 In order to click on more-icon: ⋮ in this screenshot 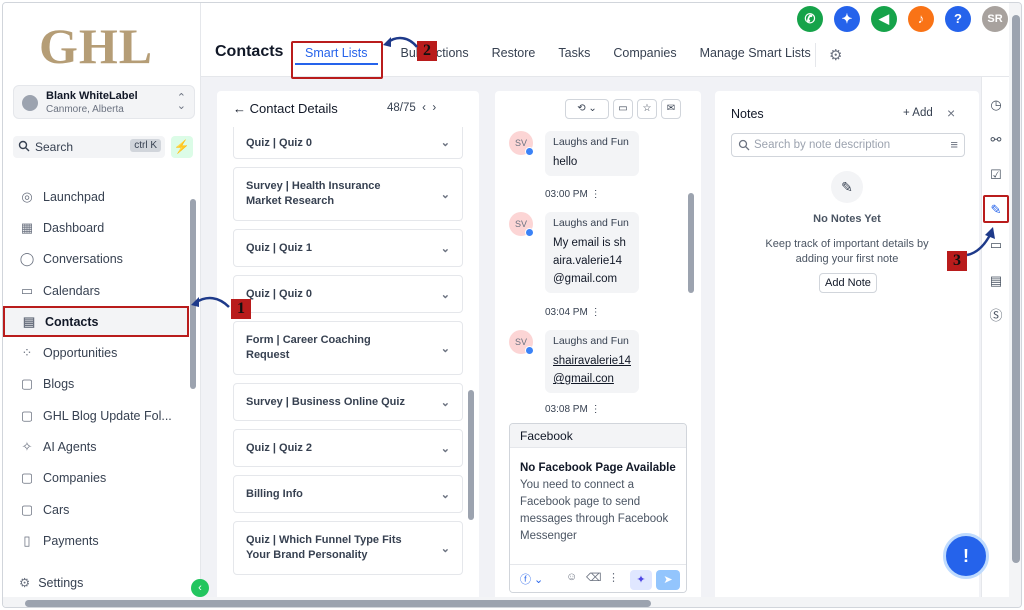, I will do `click(613, 577)`.